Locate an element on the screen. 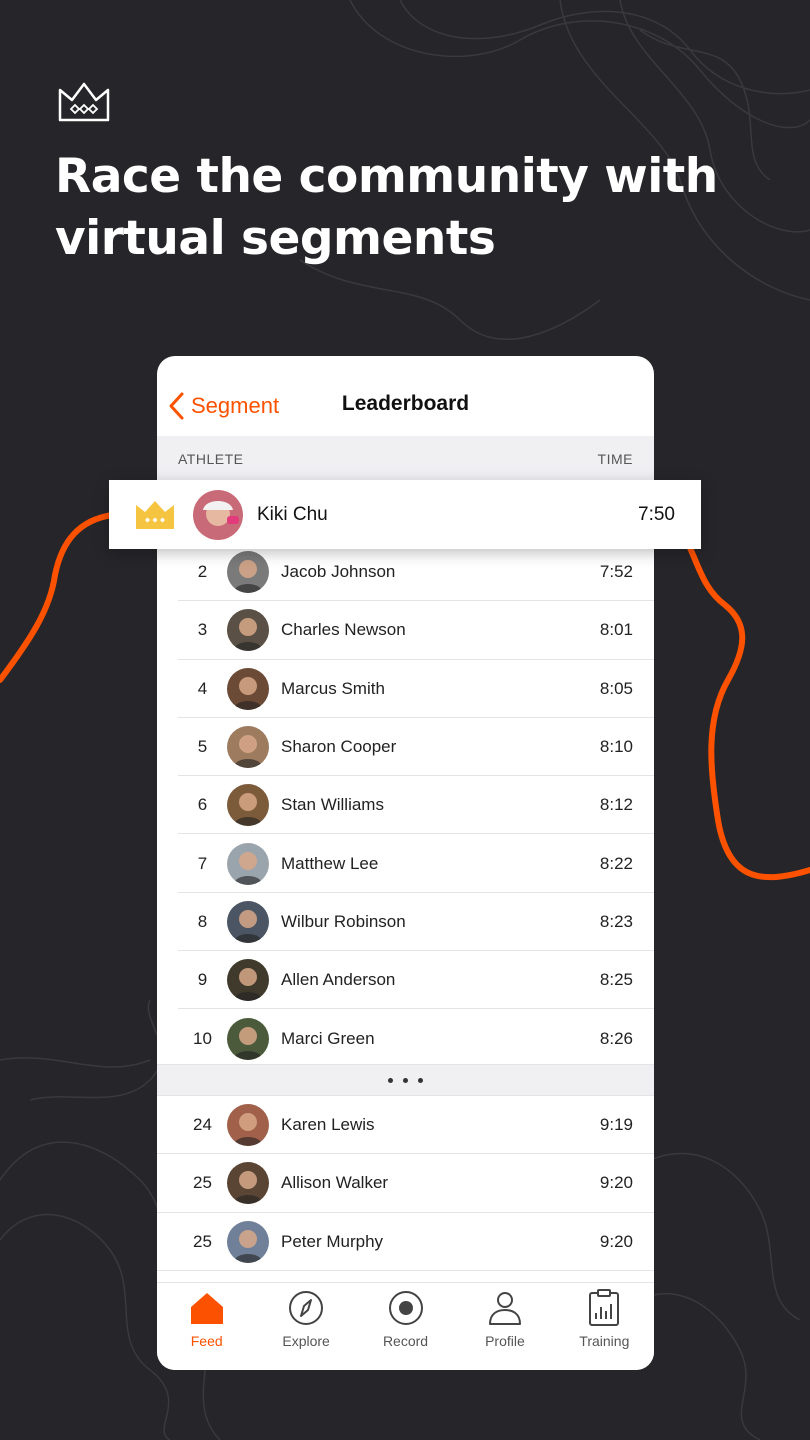  record-icon is located at coordinates (405, 1308).